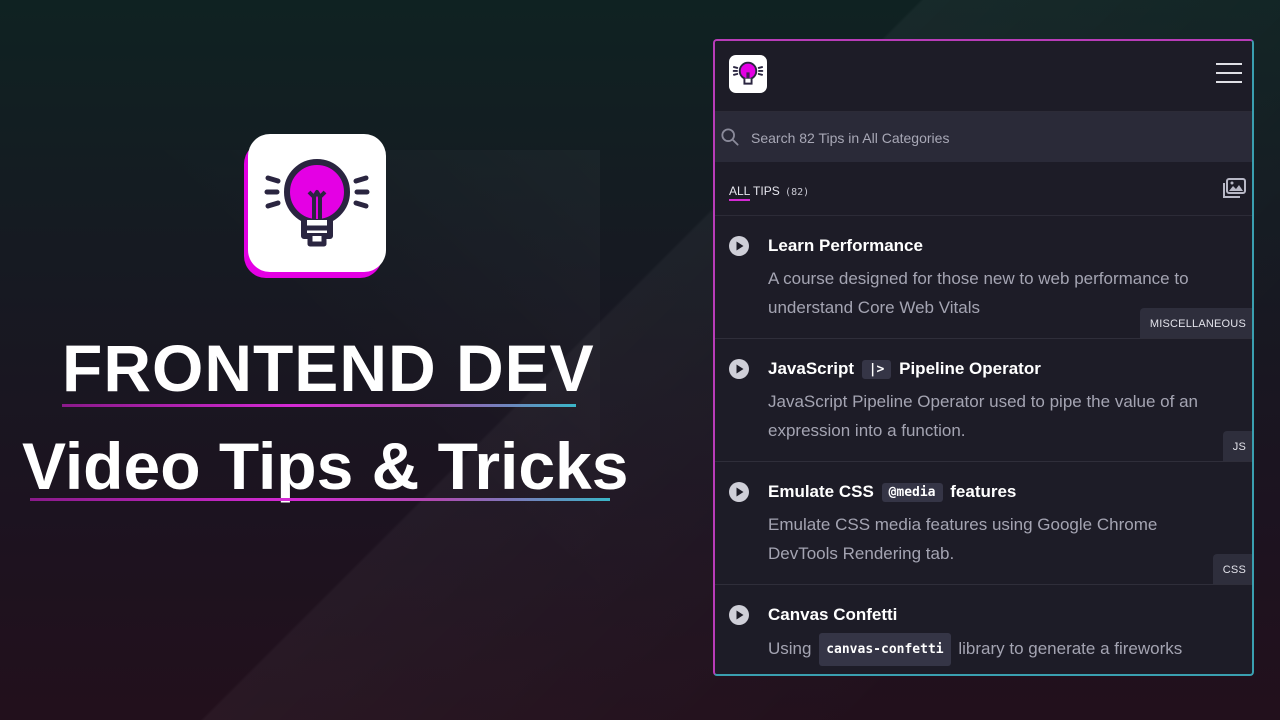  I want to click on filter-count: (82), so click(797, 192).